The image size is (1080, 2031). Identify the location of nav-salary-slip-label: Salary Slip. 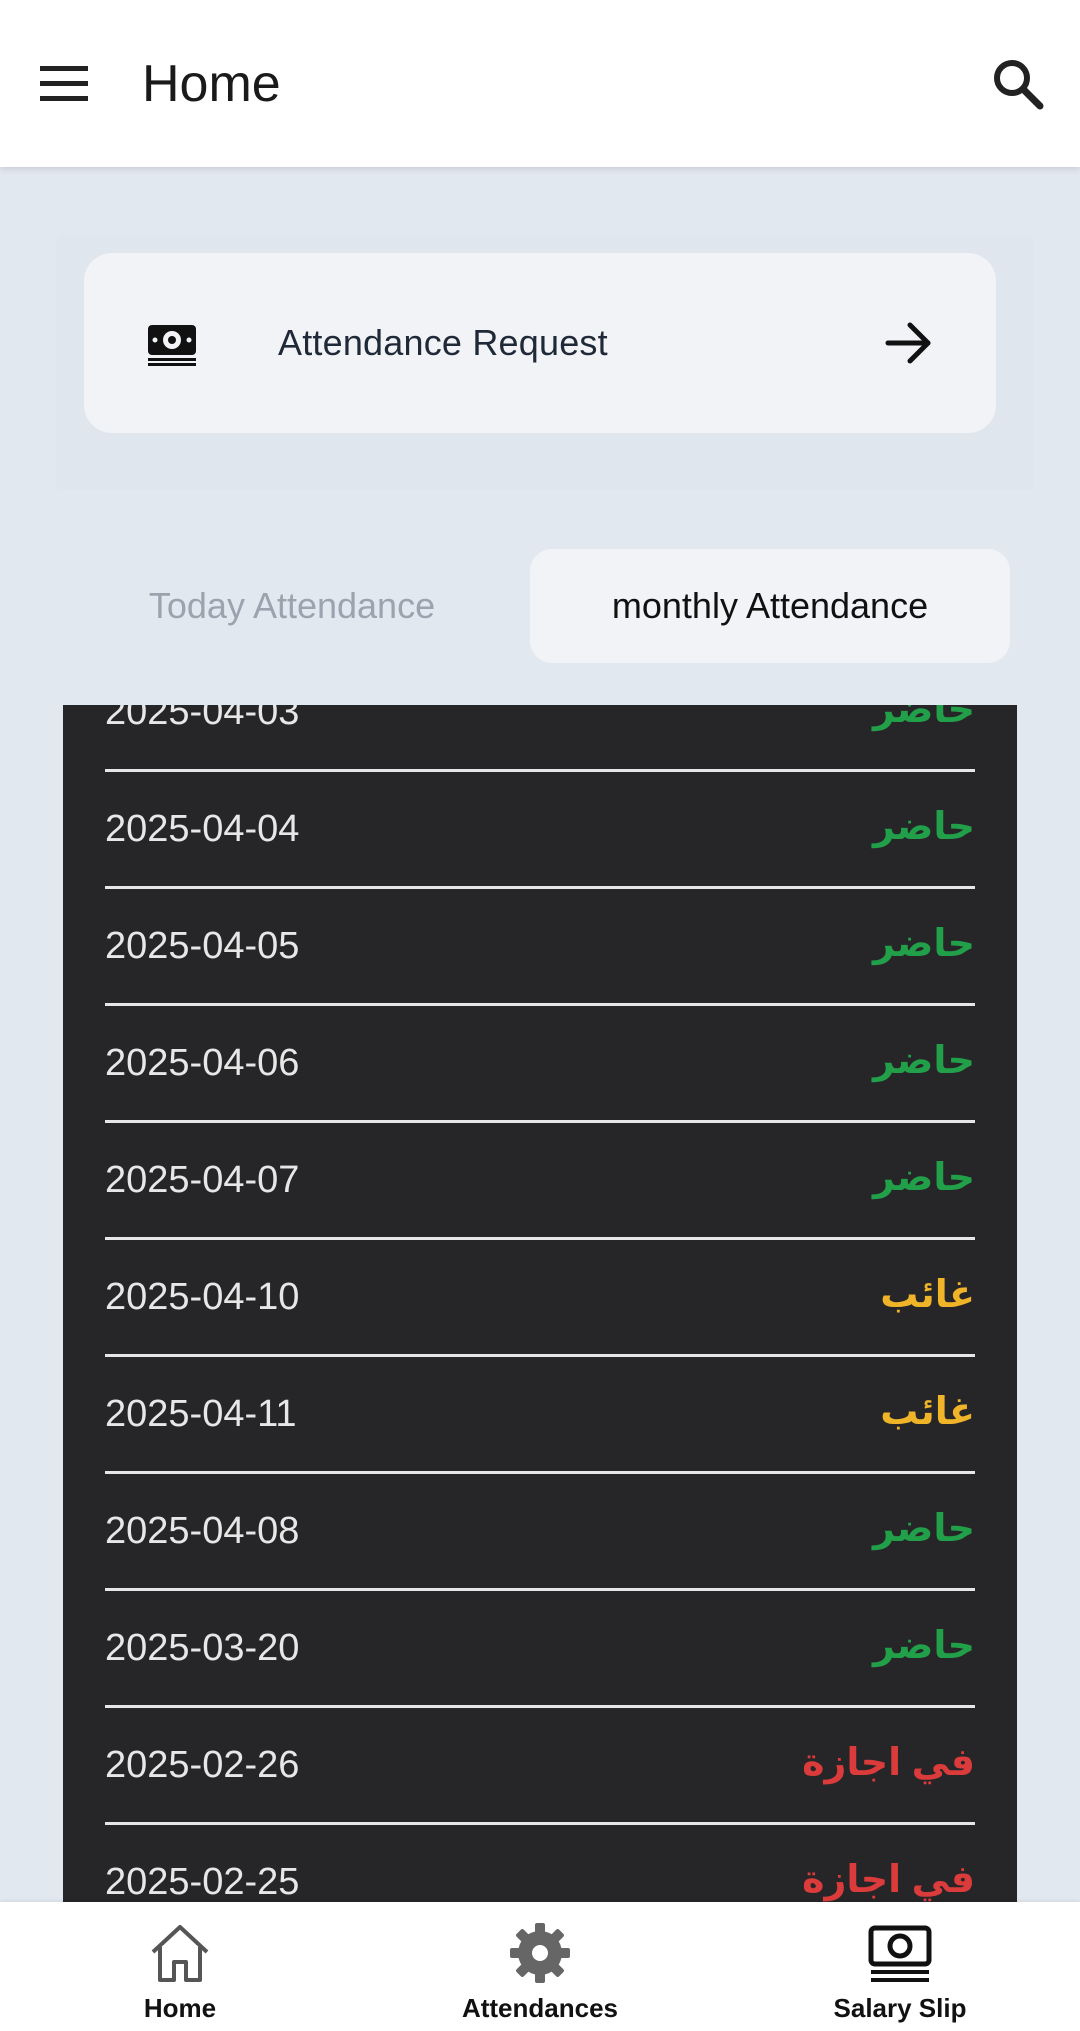
(900, 2008).